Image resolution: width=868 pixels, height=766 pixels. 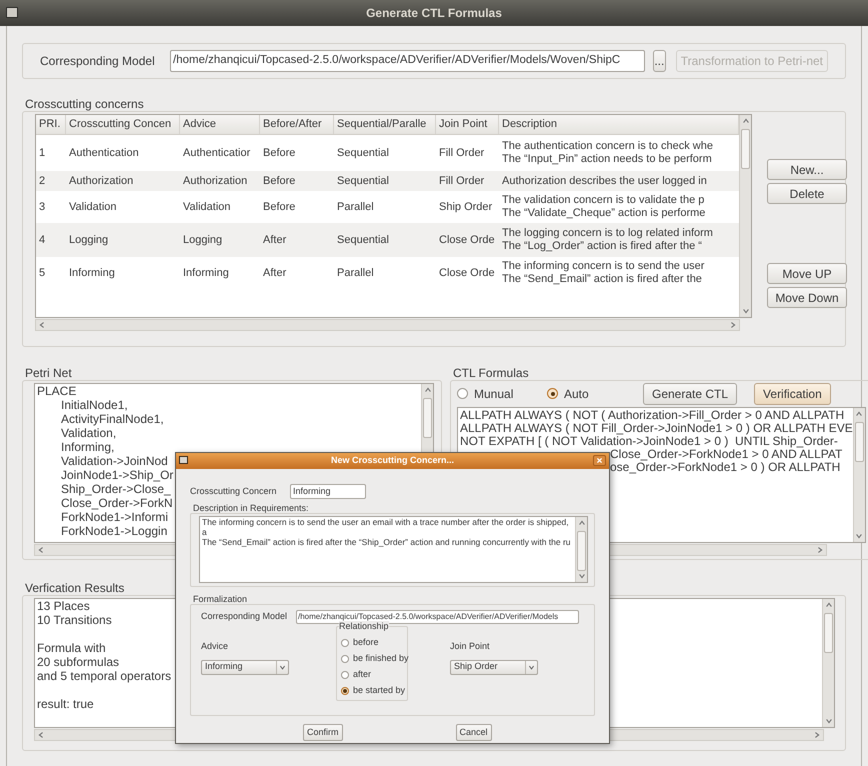 I want to click on table-row: 4 Logging Logging After Sequential Close Orde The logging concern is to log related inform The “Log_Order” action is fired after the “, so click(x=387, y=240).